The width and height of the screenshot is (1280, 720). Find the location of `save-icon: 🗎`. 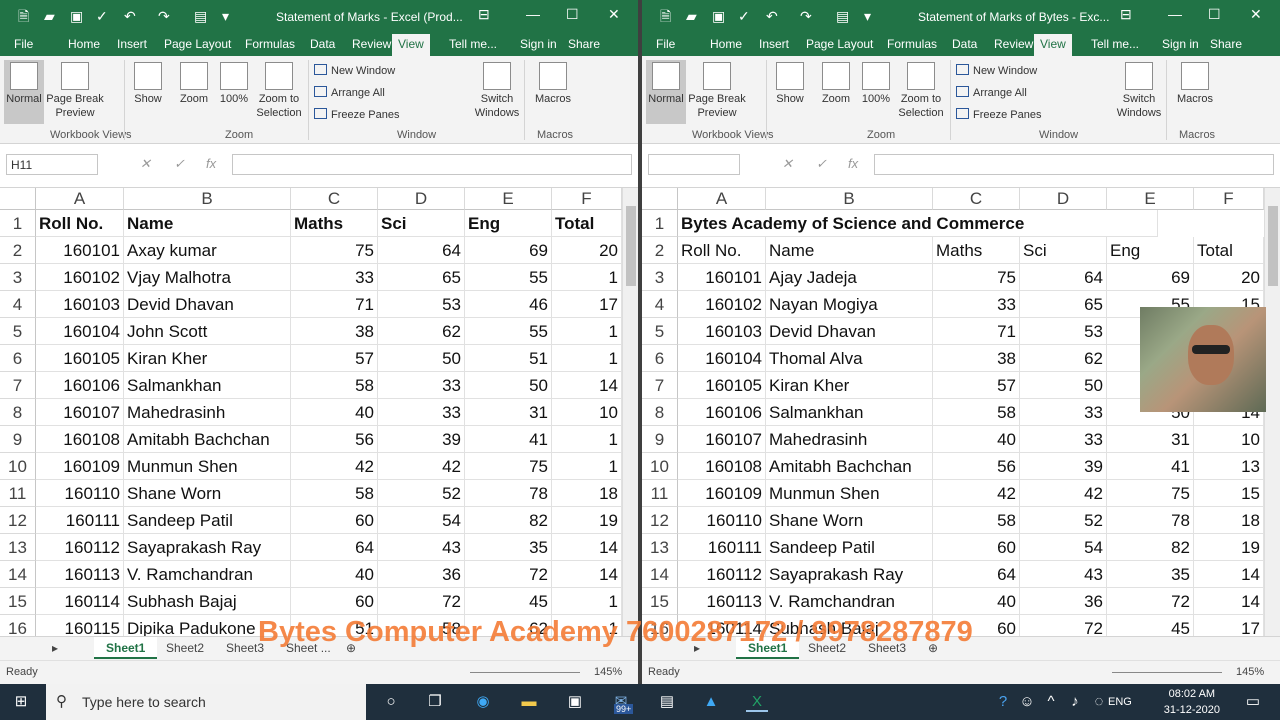

save-icon: 🗎 is located at coordinates (23, 16).